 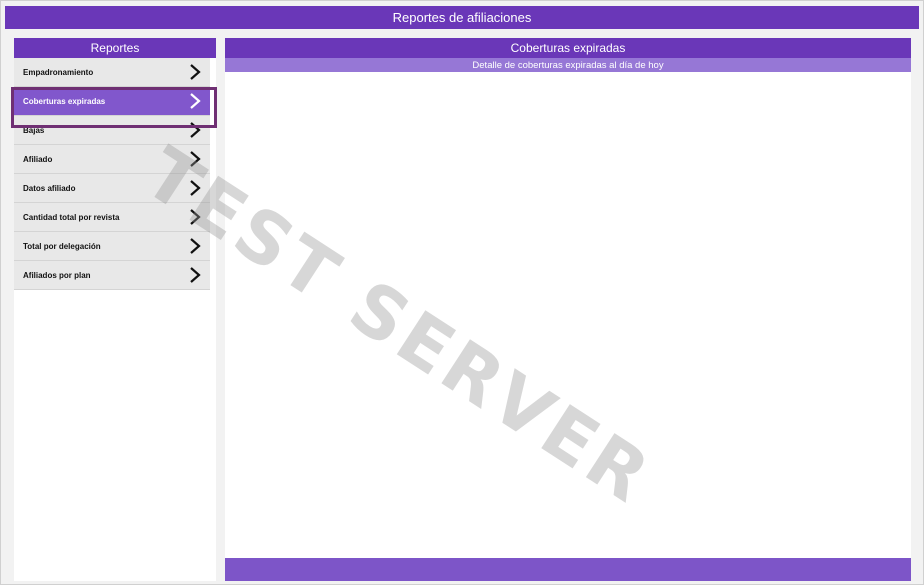 I want to click on menu-item-label: Bajas, so click(x=34, y=130).